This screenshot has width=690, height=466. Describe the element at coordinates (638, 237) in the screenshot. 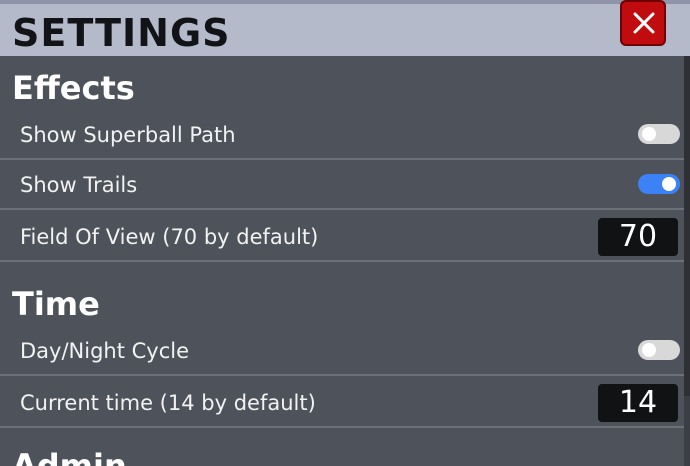

I see `field-of-view-input: 70` at that location.